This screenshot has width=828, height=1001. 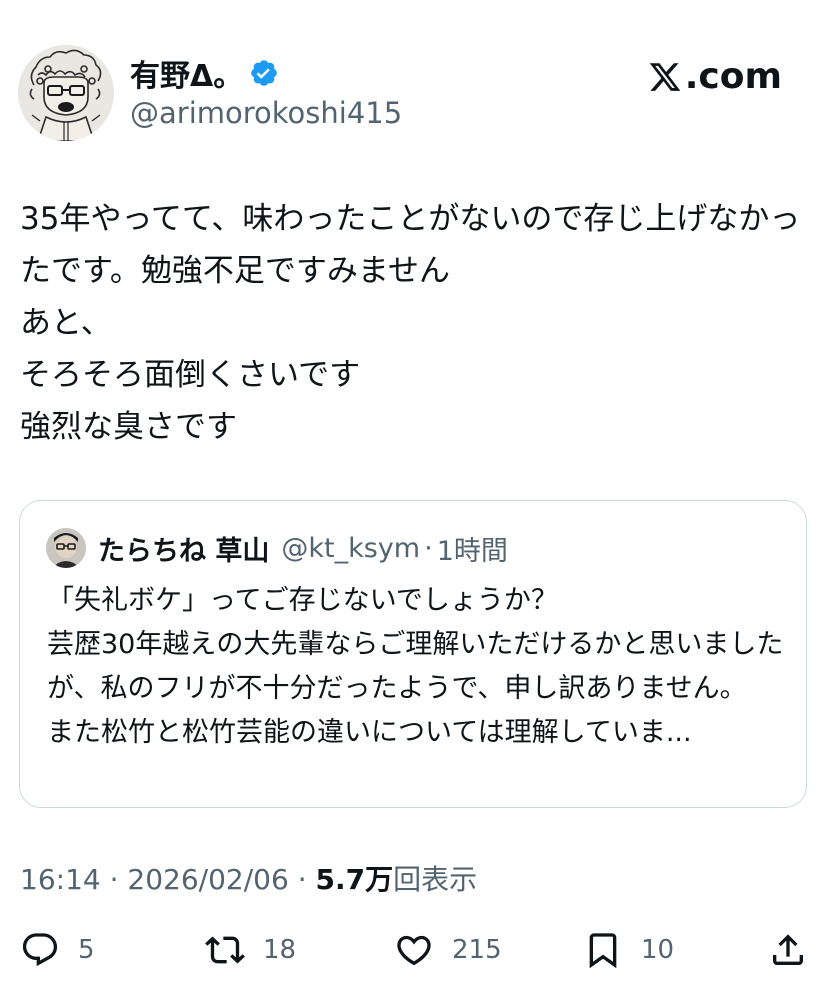 What do you see at coordinates (264, 73) in the screenshot?
I see `verified-badge-icon` at bounding box center [264, 73].